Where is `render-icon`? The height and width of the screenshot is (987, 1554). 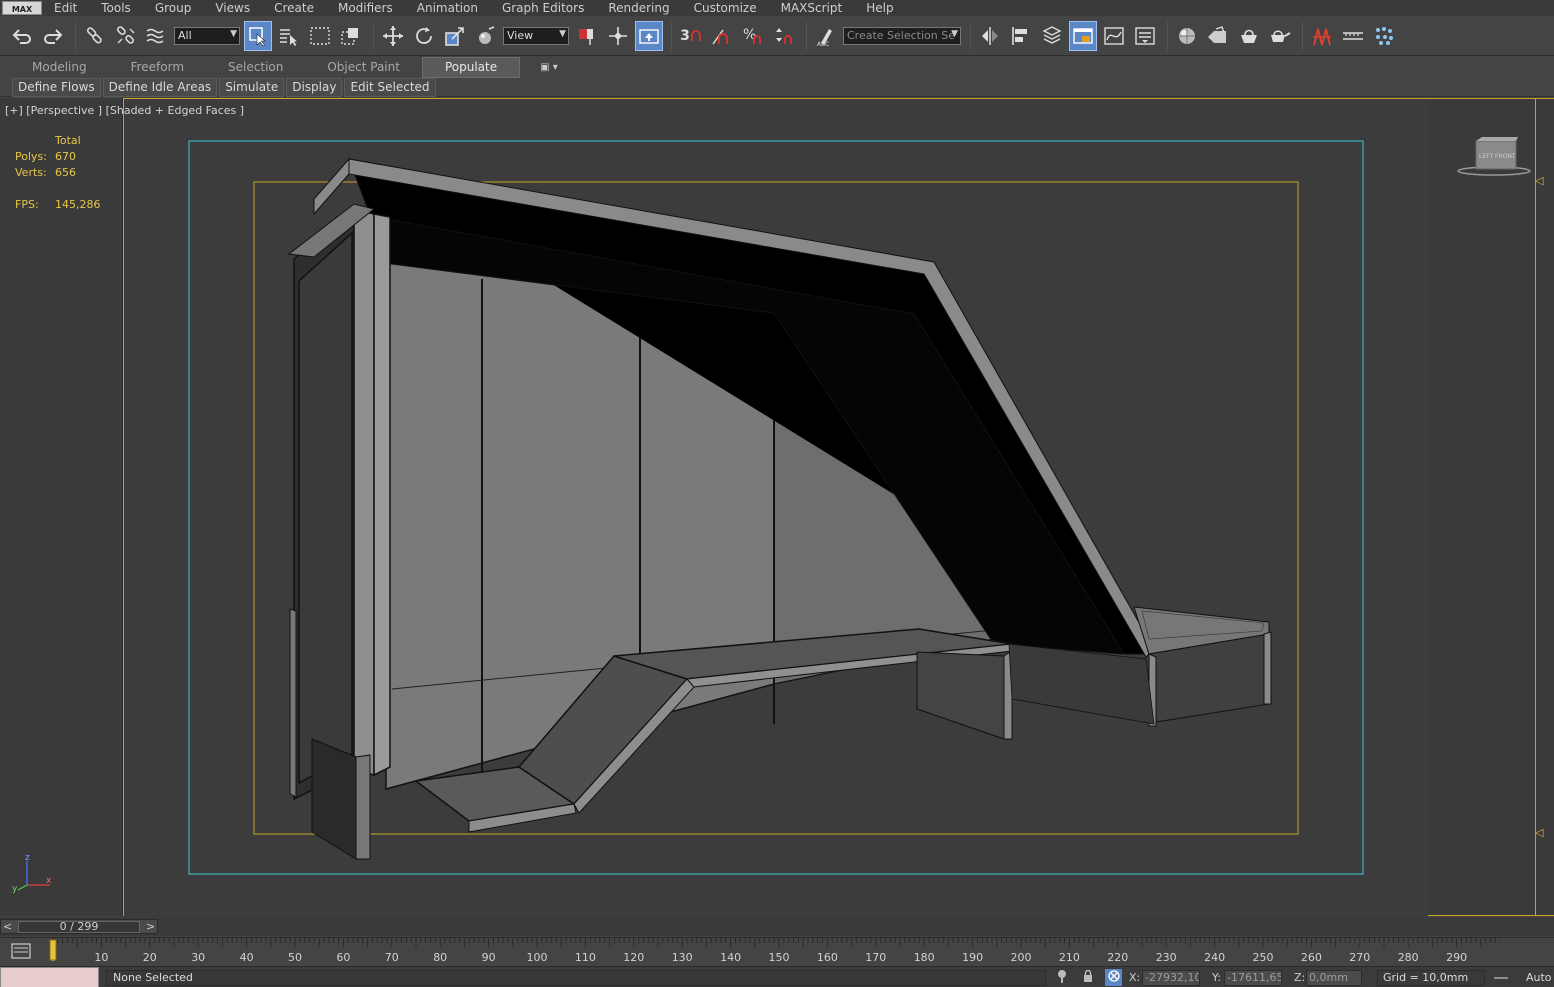
render-icon is located at coordinates (1280, 36).